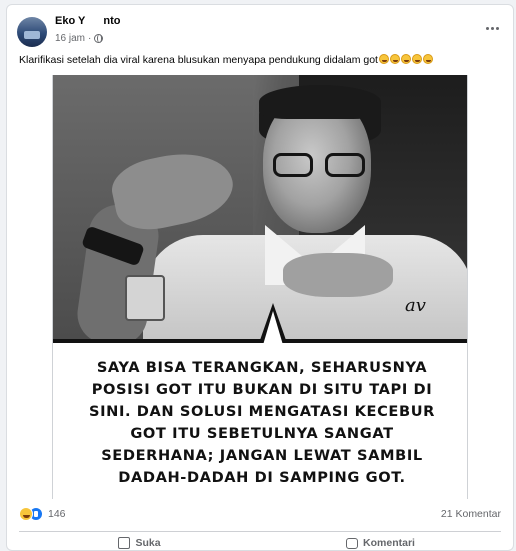 The image size is (516, 551). What do you see at coordinates (322, 166) in the screenshot?
I see `glasses-icon` at bounding box center [322, 166].